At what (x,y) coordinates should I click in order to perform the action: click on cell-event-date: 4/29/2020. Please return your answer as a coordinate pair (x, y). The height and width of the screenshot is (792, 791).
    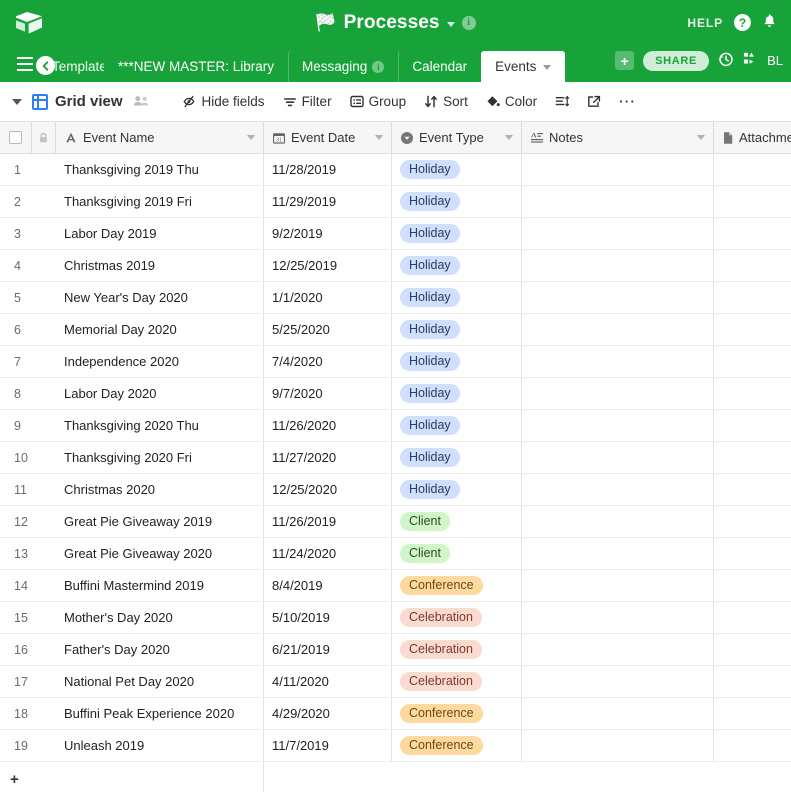
    Looking at the image, I should click on (328, 713).